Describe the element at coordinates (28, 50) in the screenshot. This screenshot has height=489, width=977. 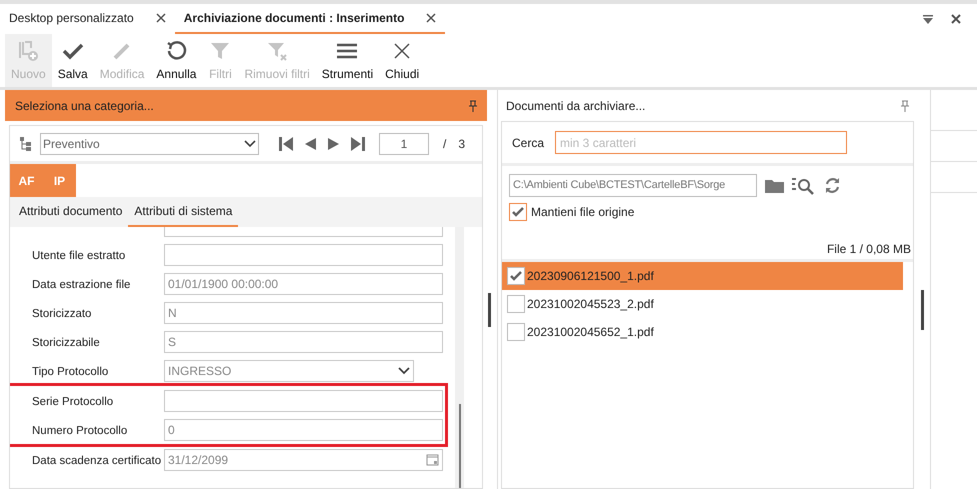
I see `new-document-icon` at that location.